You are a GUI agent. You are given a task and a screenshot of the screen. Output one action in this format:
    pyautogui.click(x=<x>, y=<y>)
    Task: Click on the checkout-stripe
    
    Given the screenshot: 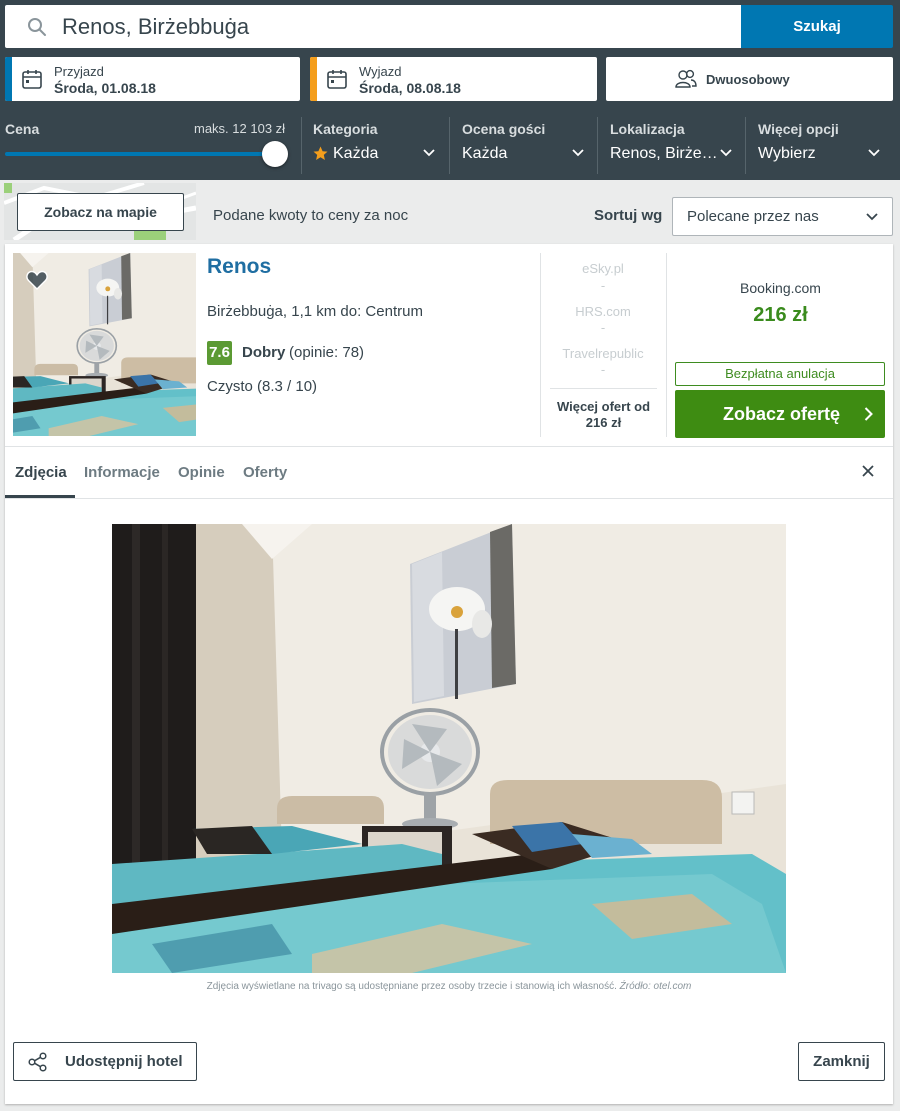 What is the action you would take?
    pyautogui.click(x=313, y=79)
    